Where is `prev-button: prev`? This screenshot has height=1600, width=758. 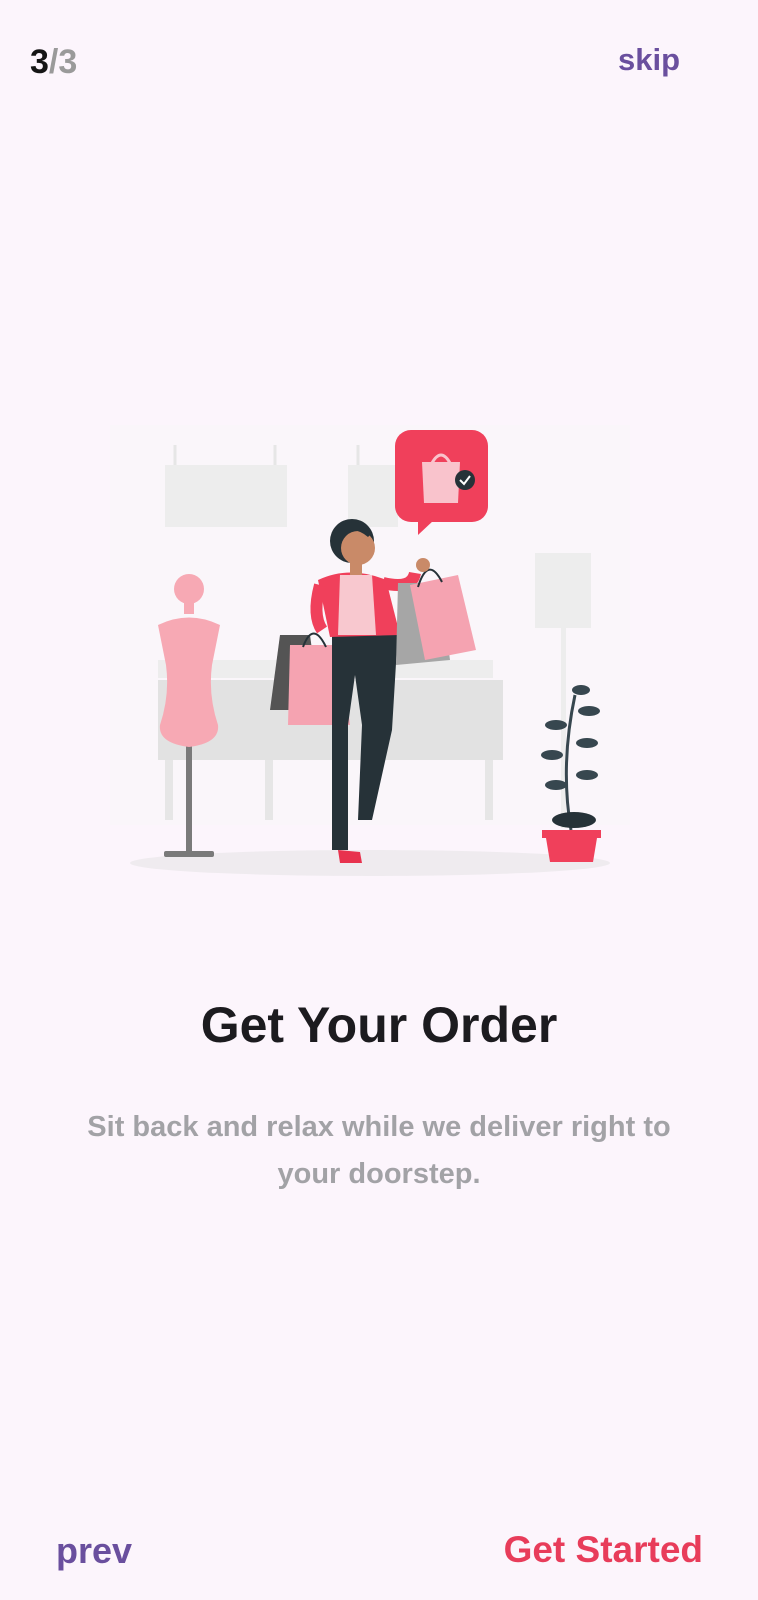
prev-button: prev is located at coordinates (94, 1551).